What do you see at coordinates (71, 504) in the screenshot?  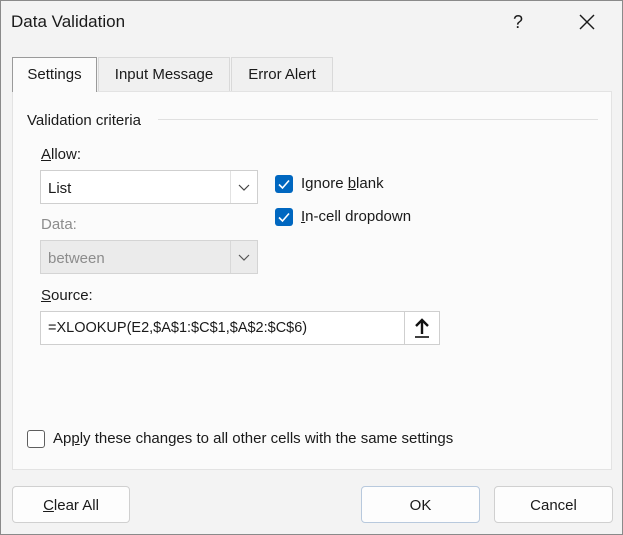 I see `clear-all-button: Clear All` at bounding box center [71, 504].